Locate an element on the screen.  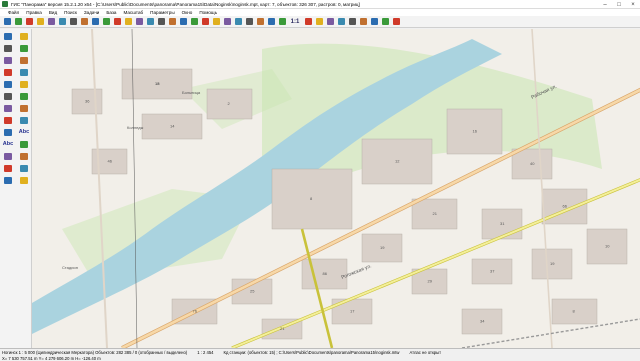
zoom-out-icon is located at coordinates (73, 22).